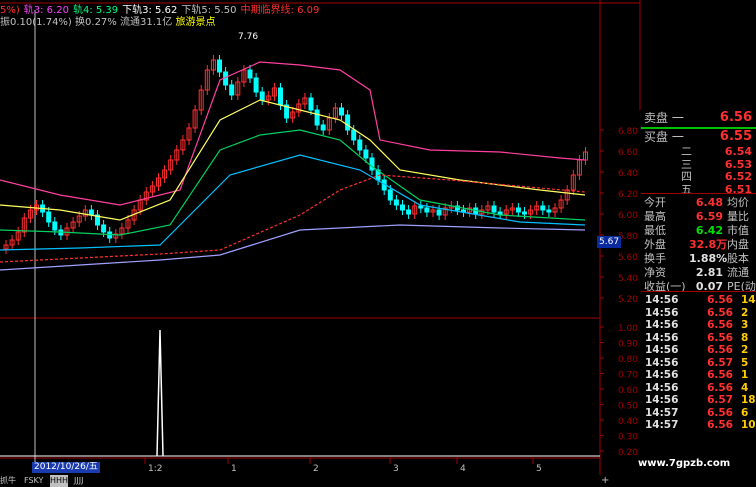  What do you see at coordinates (698, 137) in the screenshot?
I see `buy-level-1: 买盘 一 6.55` at bounding box center [698, 137].